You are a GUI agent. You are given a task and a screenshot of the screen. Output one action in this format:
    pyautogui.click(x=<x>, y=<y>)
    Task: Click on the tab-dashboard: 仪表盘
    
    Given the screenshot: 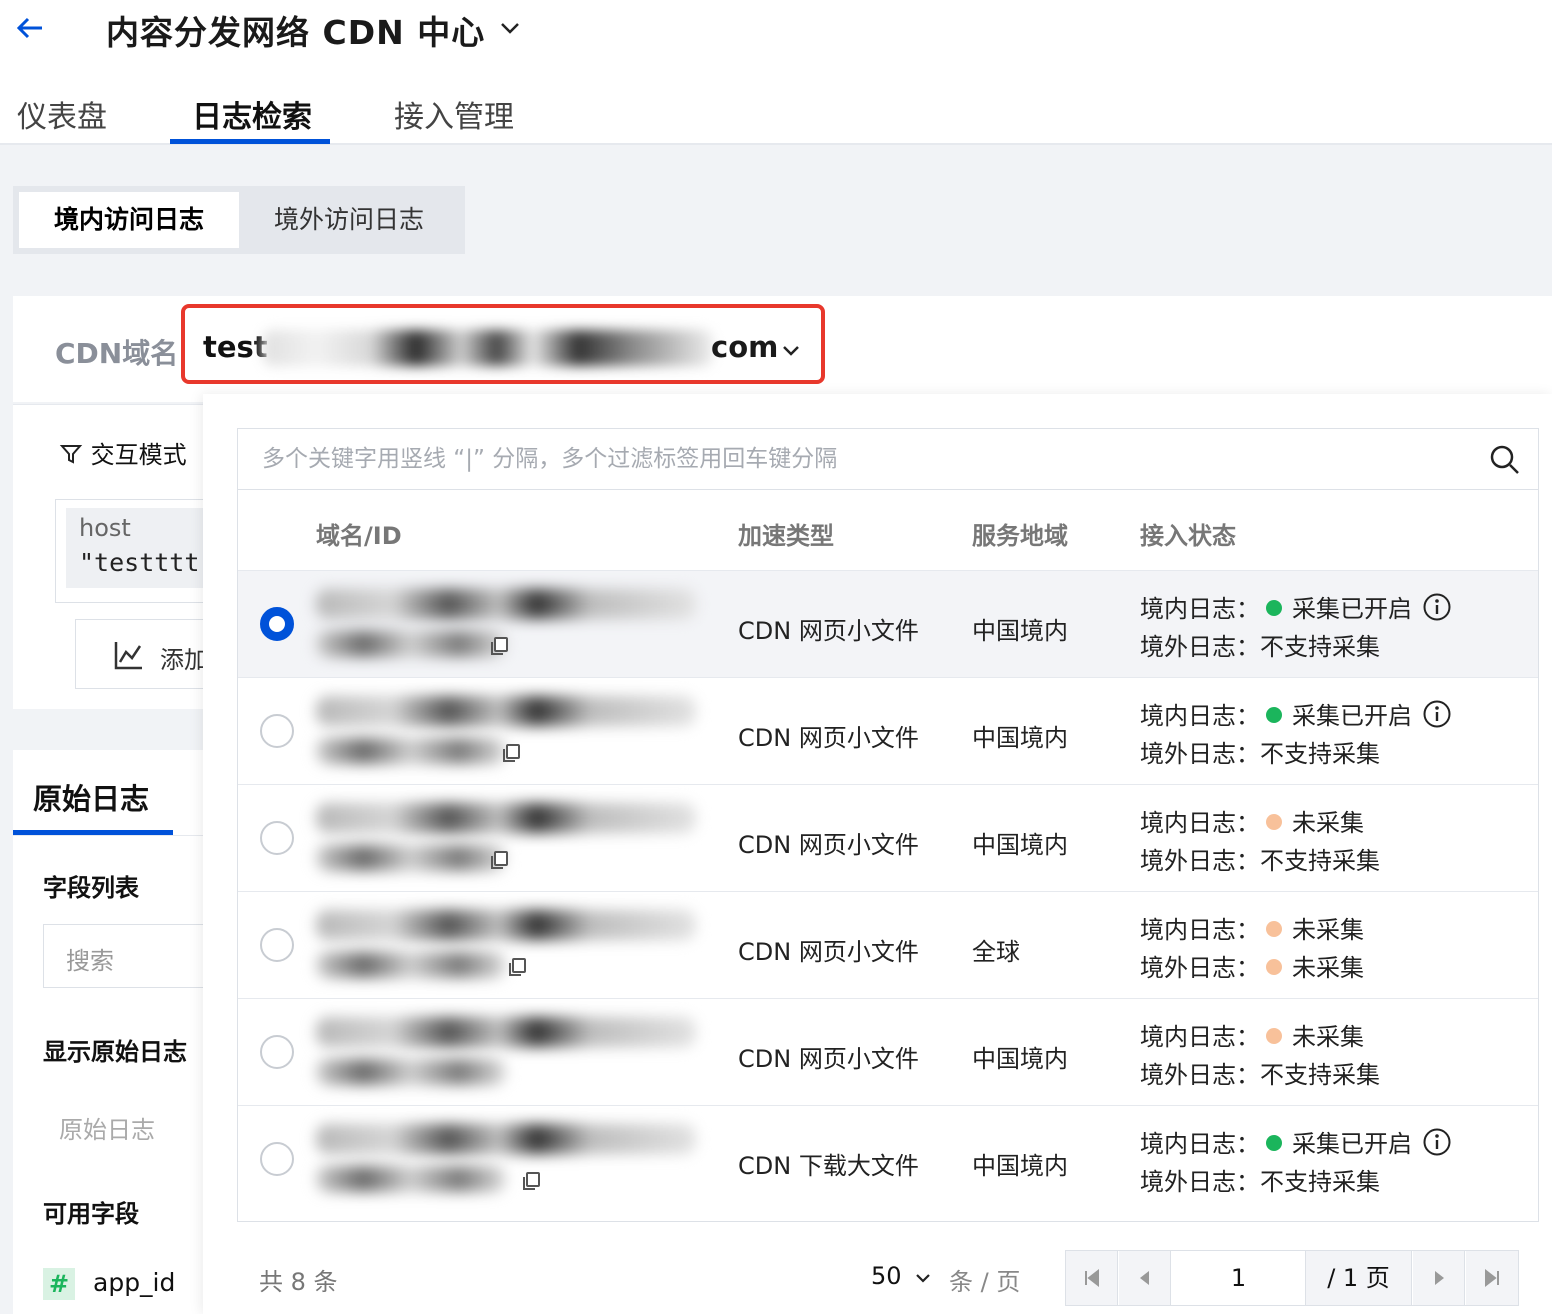 What is the action you would take?
    pyautogui.click(x=62, y=114)
    